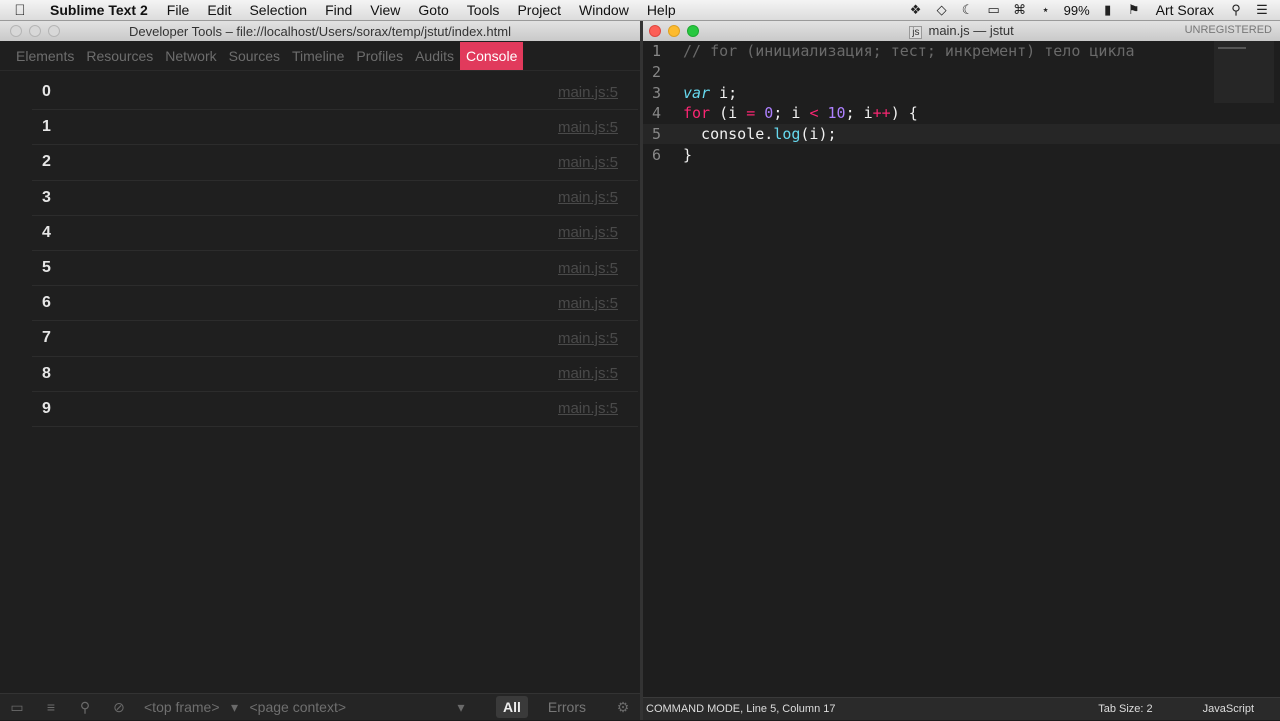 The image size is (1280, 721). Describe the element at coordinates (298, 707) in the screenshot. I see `context-select: <page context>` at that location.